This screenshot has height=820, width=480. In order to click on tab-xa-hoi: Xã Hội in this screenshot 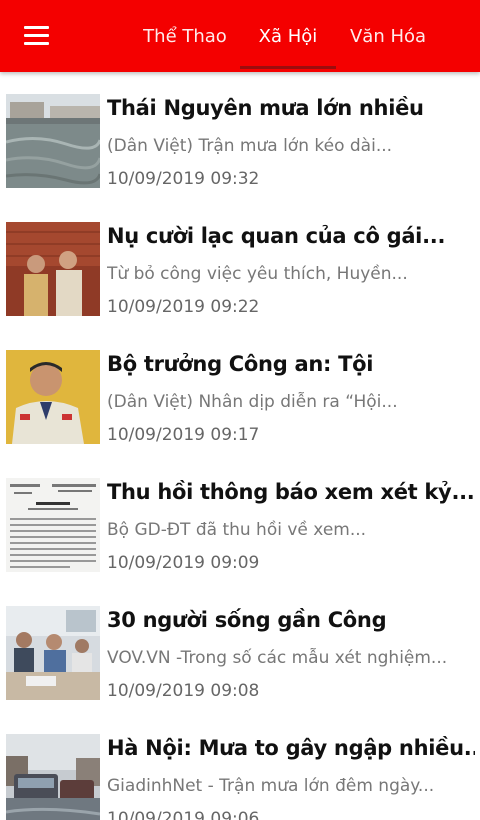, I will do `click(288, 36)`.